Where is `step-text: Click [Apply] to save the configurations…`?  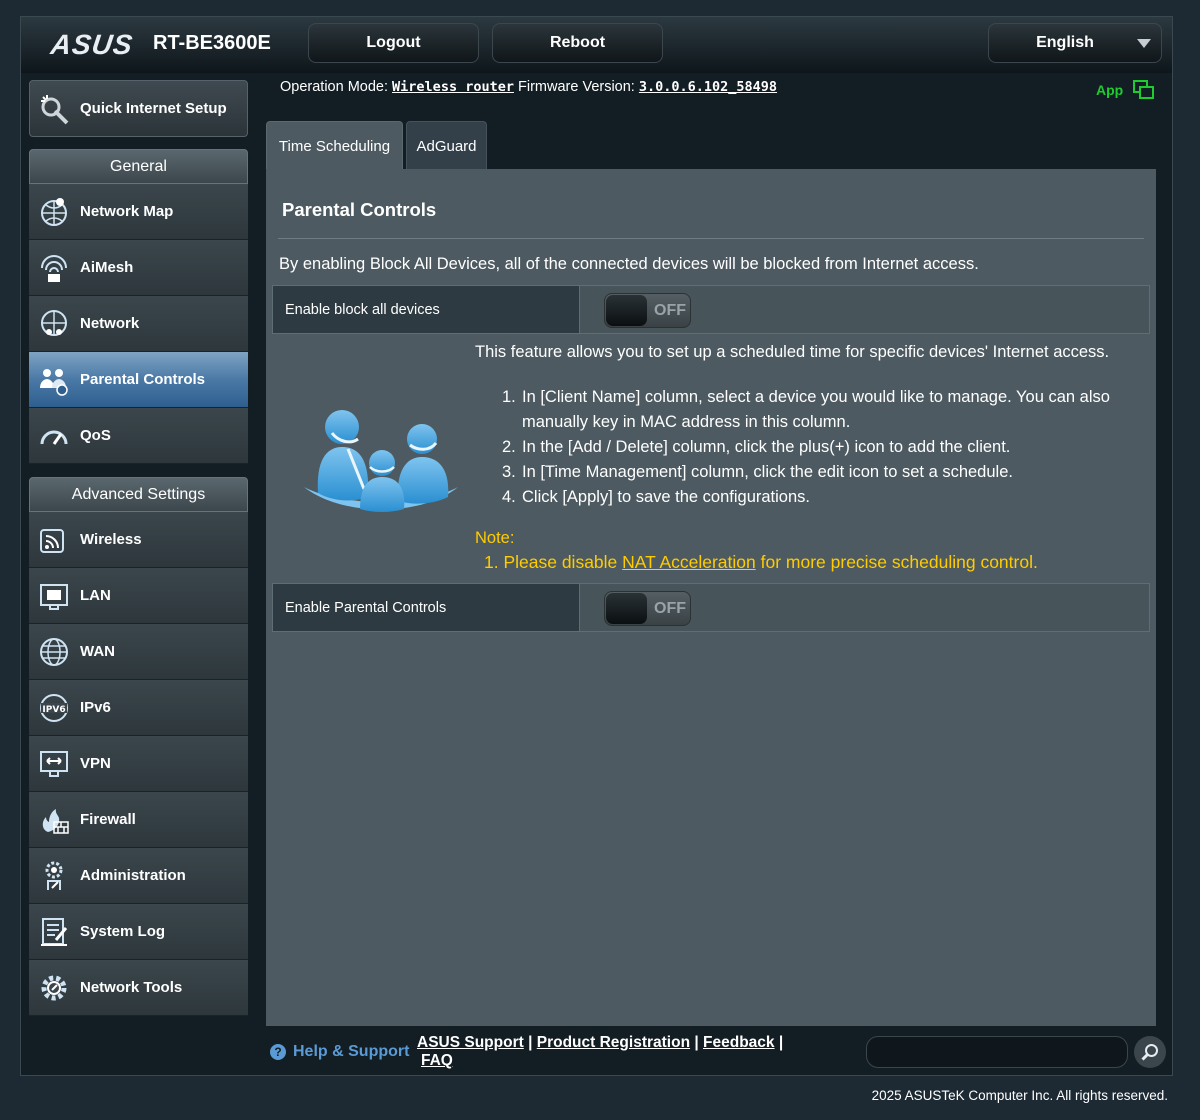 step-text: Click [Apply] to save the configurations… is located at coordinates (666, 497).